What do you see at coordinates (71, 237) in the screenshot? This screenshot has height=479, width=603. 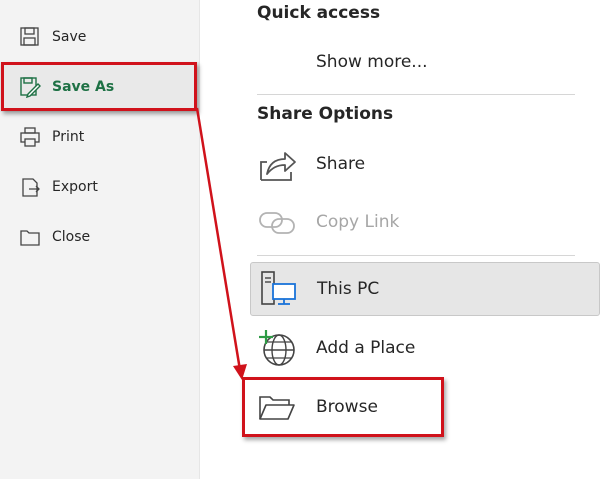 I see `sidebar-item-label: Close` at bounding box center [71, 237].